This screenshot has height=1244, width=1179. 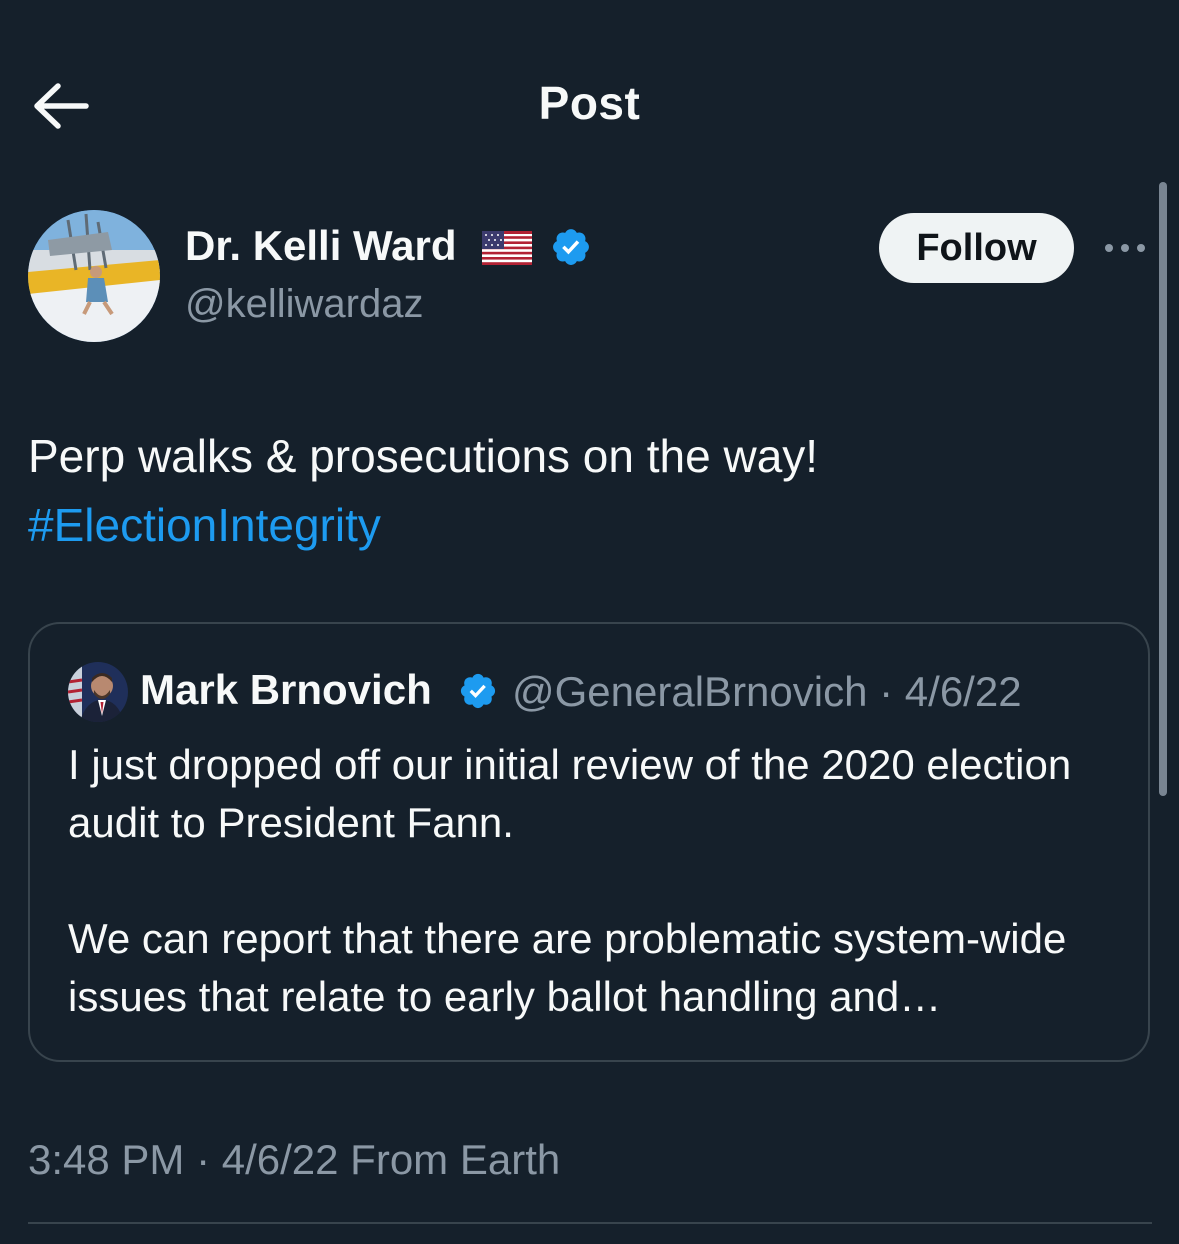 What do you see at coordinates (1163, 489) in the screenshot?
I see `scrollbar` at bounding box center [1163, 489].